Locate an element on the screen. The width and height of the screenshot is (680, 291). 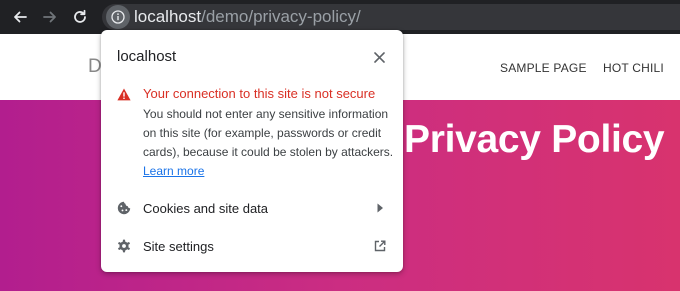
forward-arrow-icon is located at coordinates (50, 17).